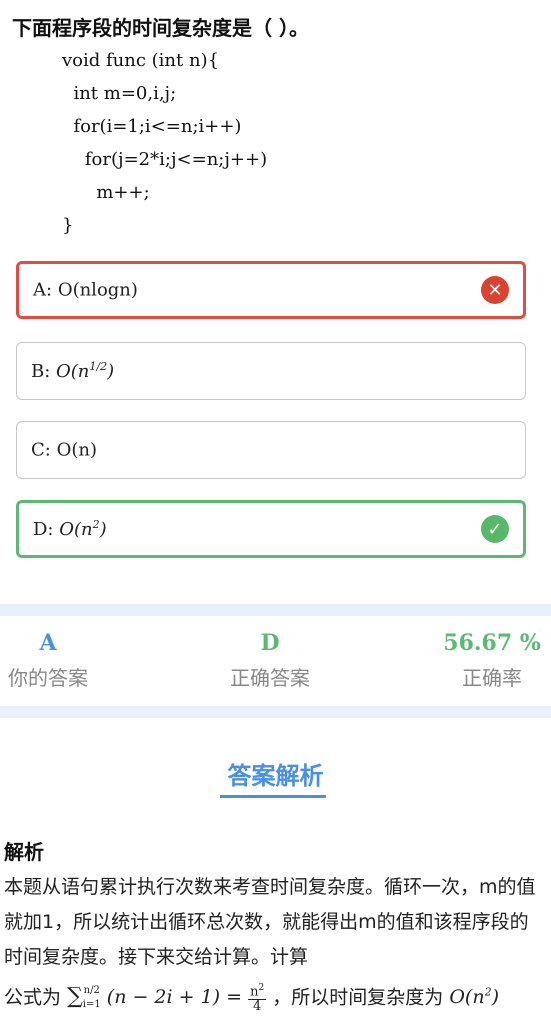  Describe the element at coordinates (474, 997) in the screenshot. I see `complexity-result: O(n2)` at that location.